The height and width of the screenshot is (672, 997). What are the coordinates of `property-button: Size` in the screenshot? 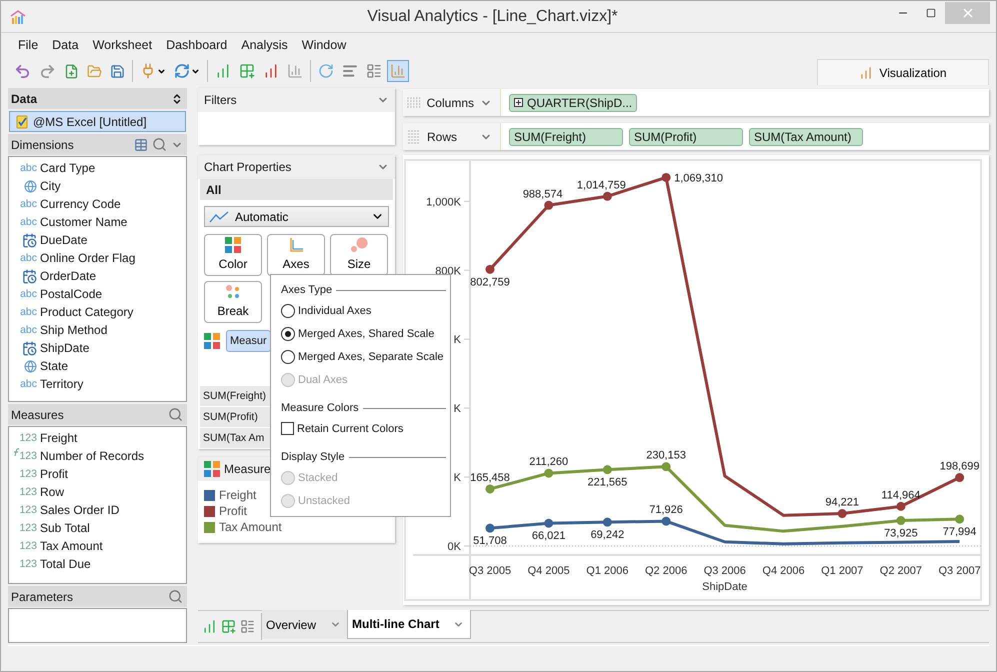 It's located at (359, 255).